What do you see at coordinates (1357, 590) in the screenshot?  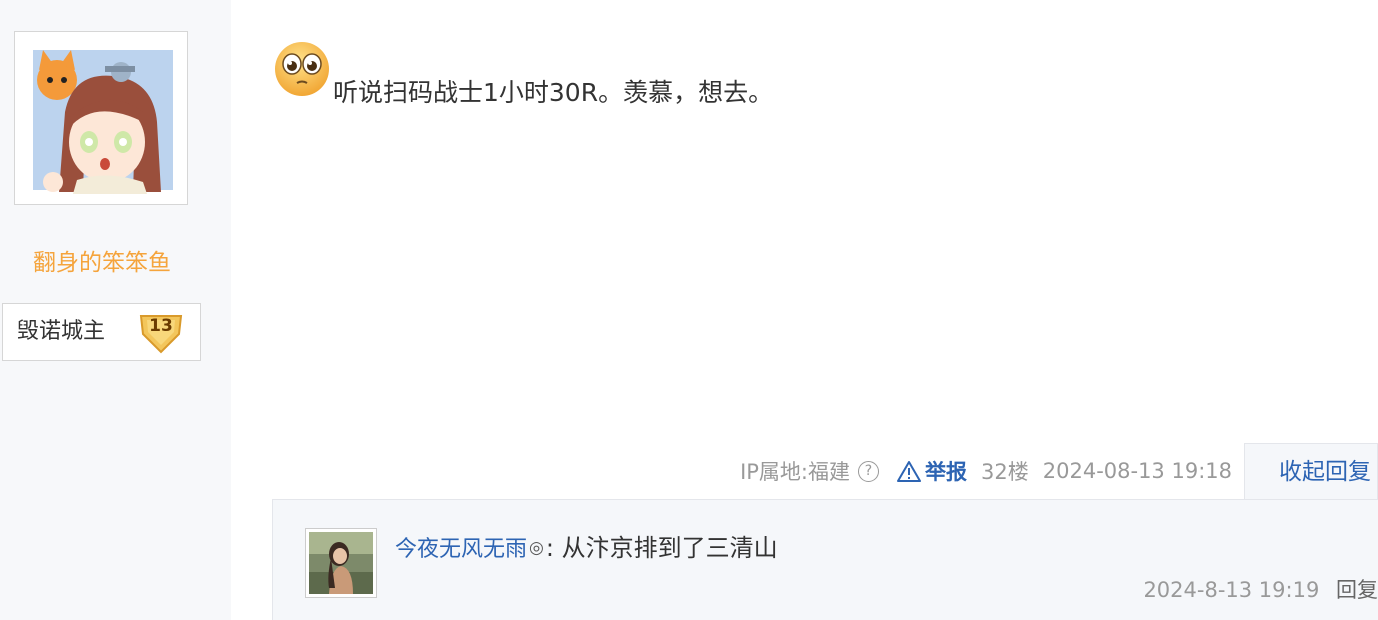 I see `reply-button: 回复` at bounding box center [1357, 590].